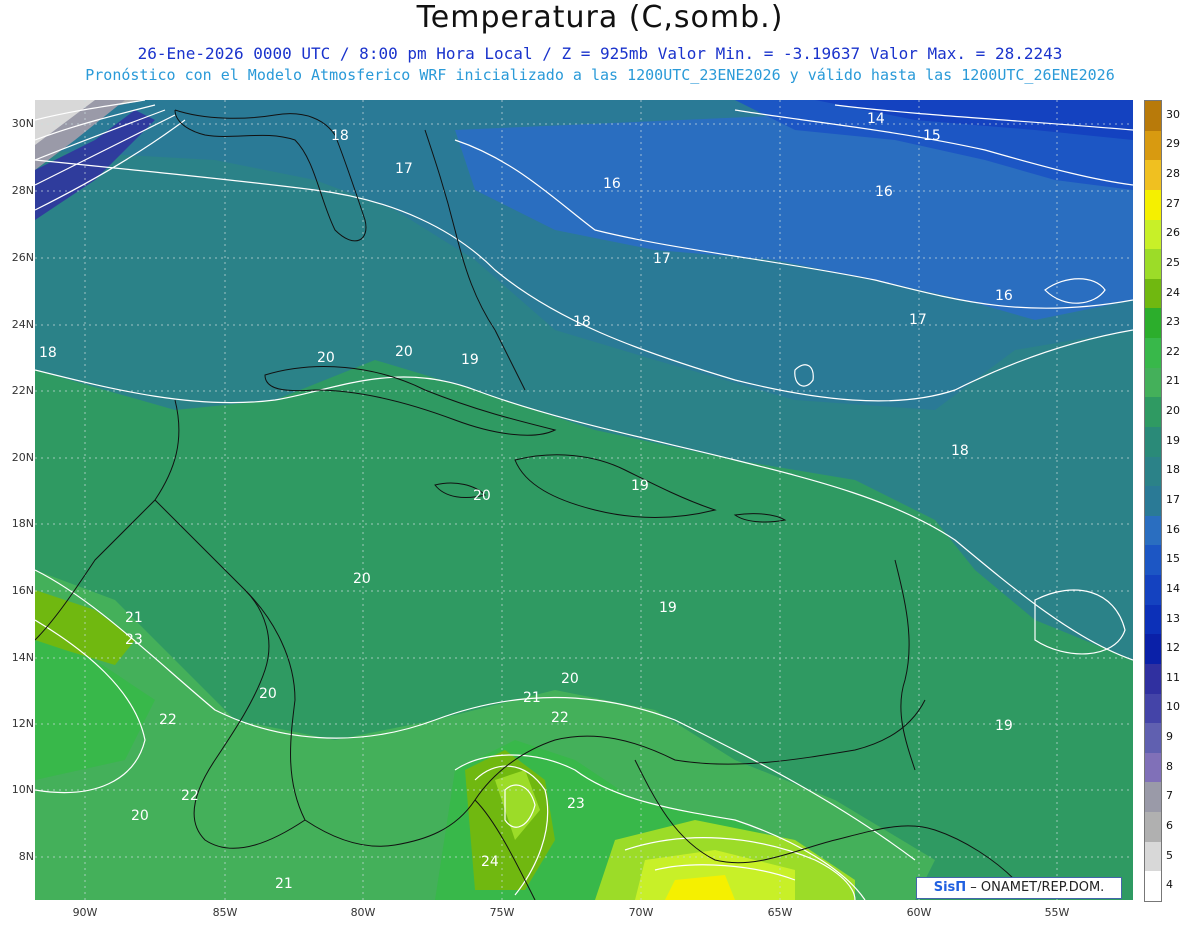 This screenshot has width=1200, height=927. I want to click on color-scale-label: 21, so click(1173, 381).